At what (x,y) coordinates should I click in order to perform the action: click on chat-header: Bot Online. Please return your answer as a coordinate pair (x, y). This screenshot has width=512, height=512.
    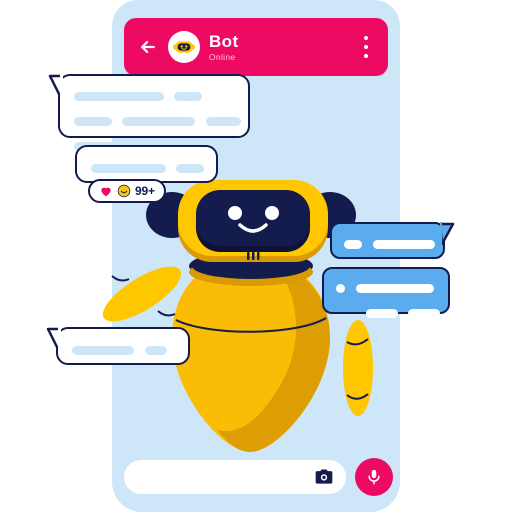
    Looking at the image, I should click on (256, 47).